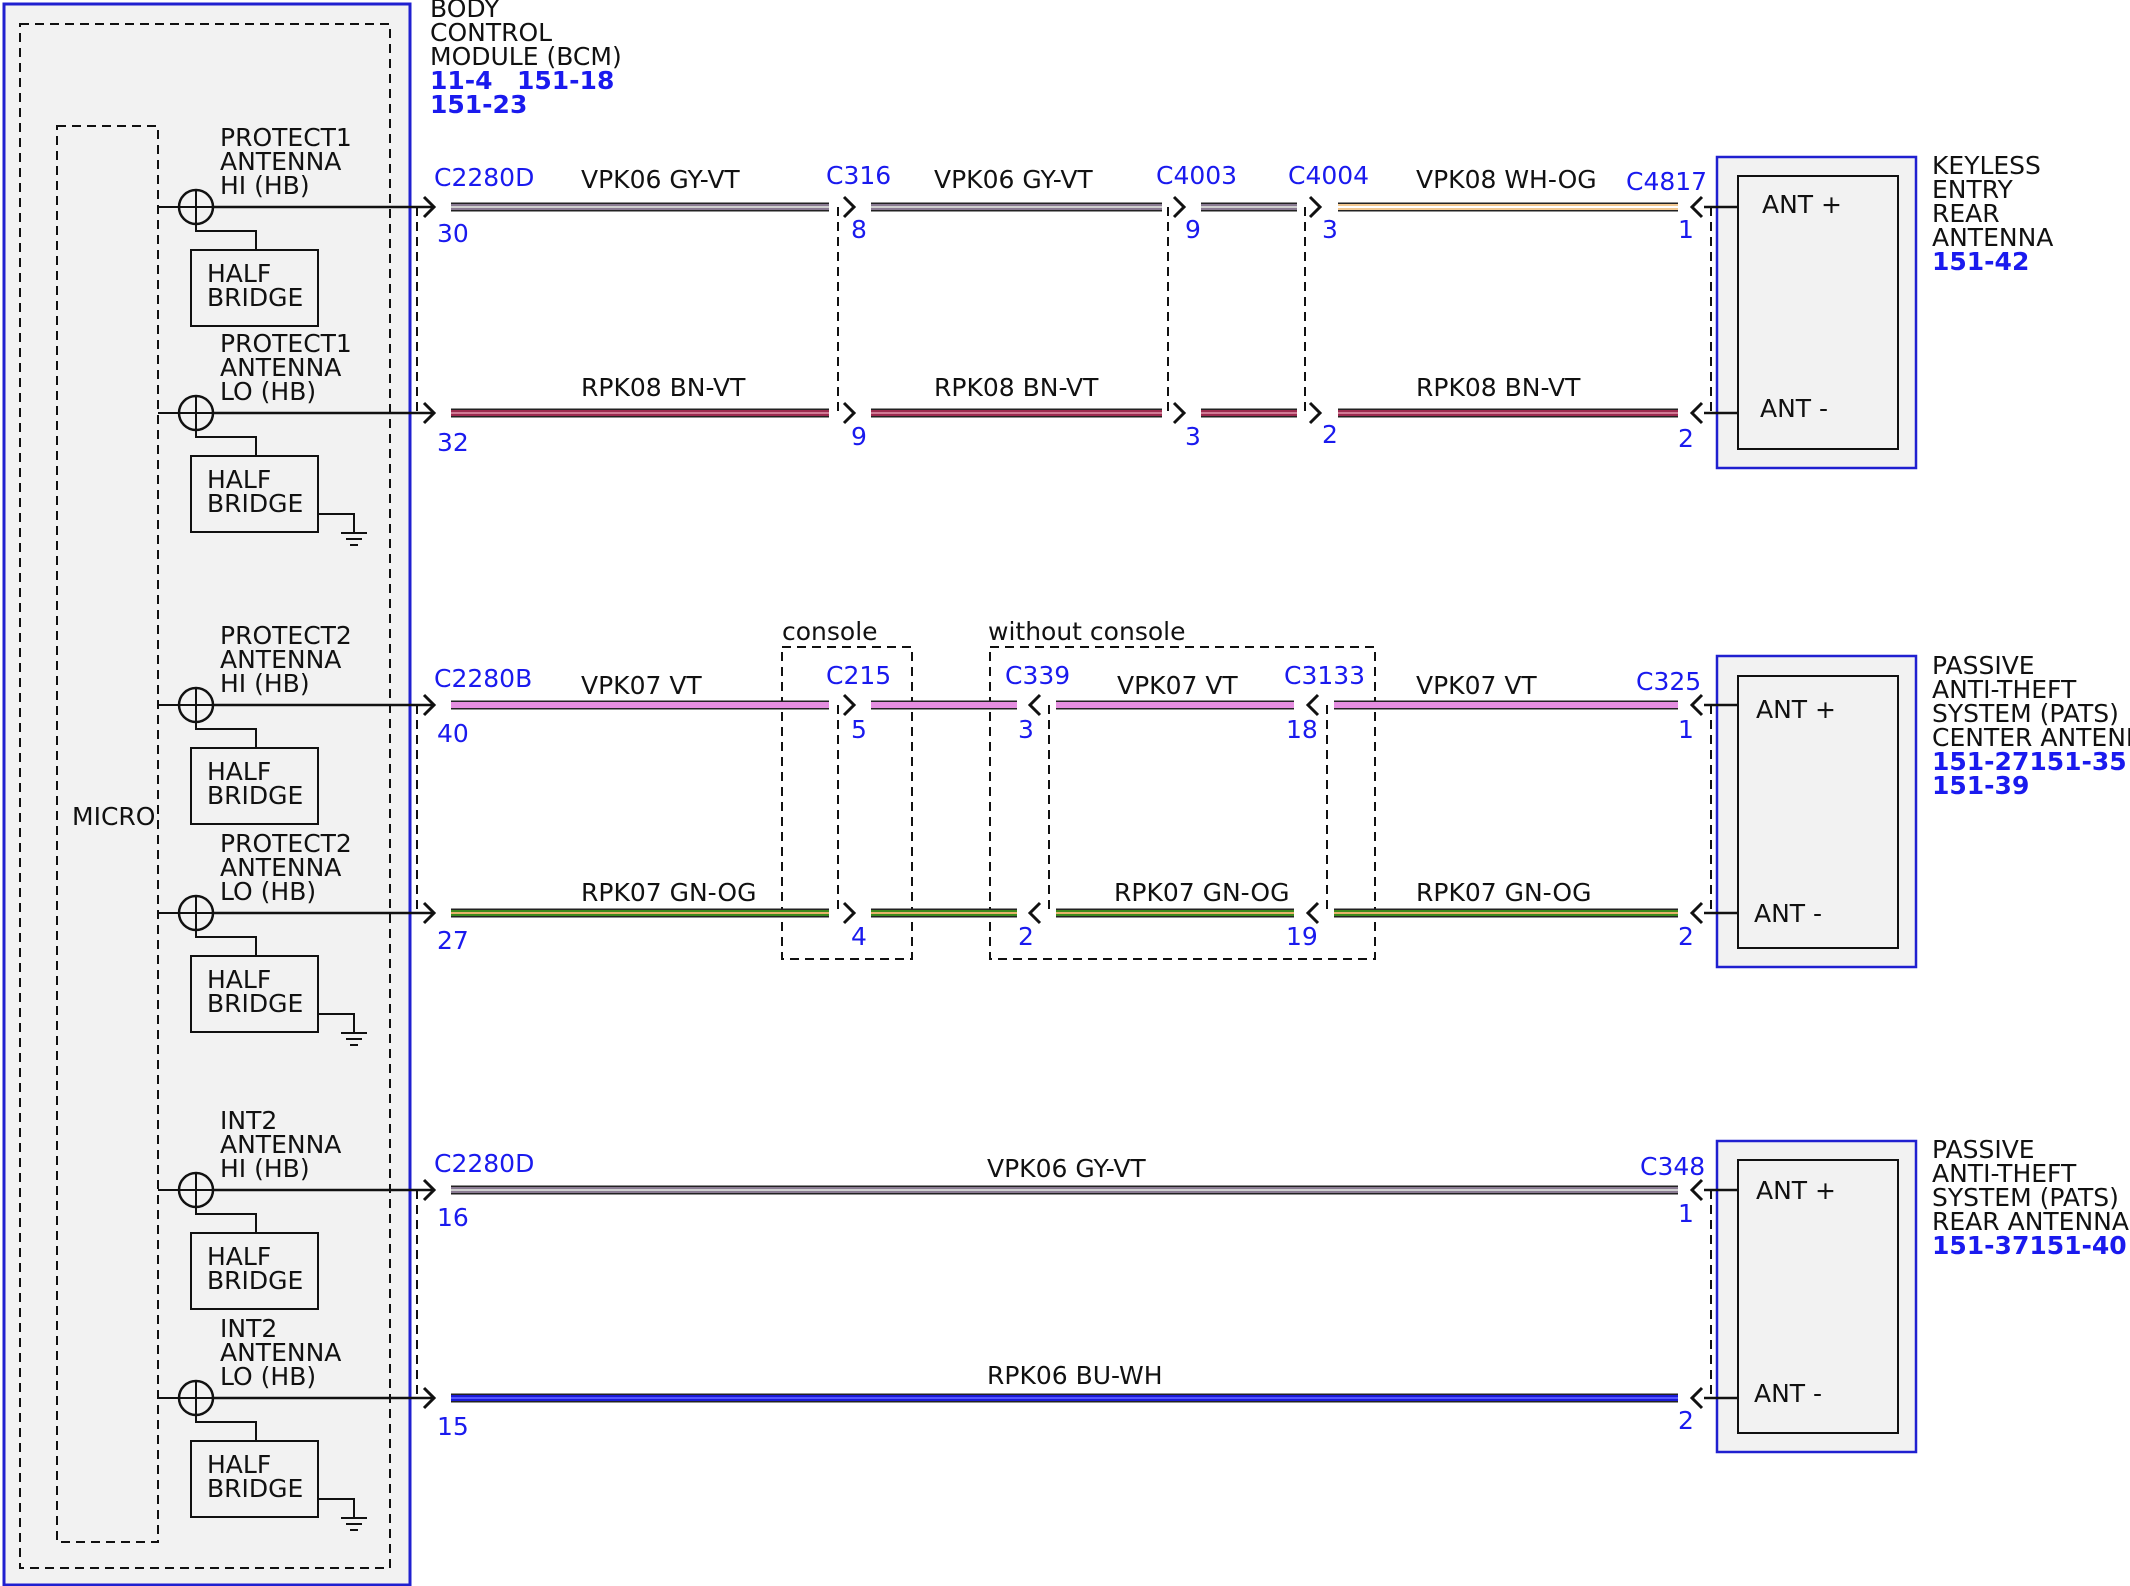 The width and height of the screenshot is (2130, 1586). I want to click on connector-label-c4004: C4004, so click(1328, 175).